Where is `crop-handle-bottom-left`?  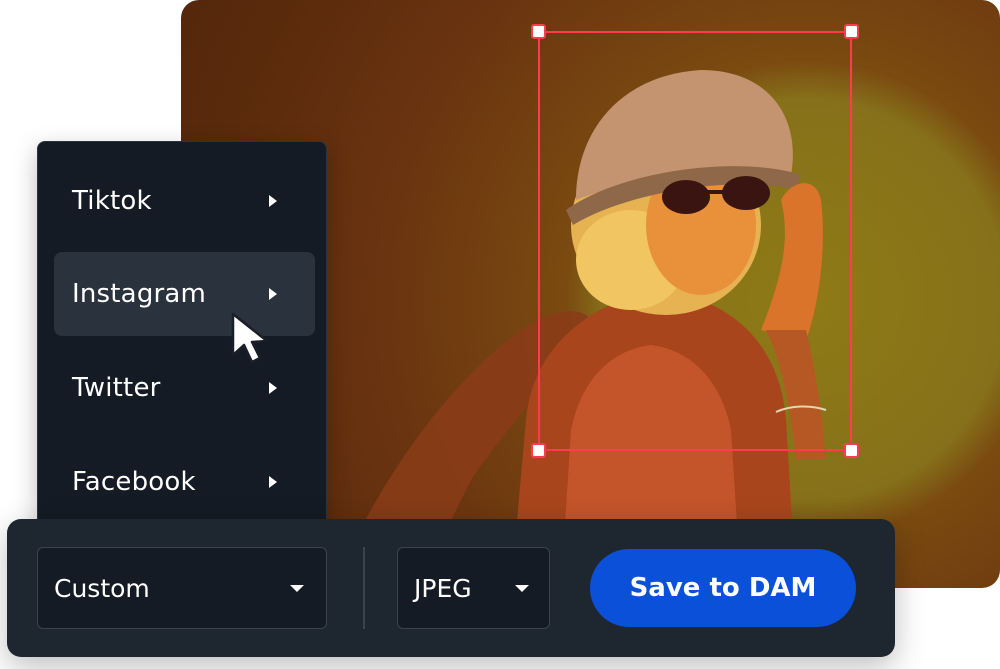
crop-handle-bottom-left is located at coordinates (538, 450).